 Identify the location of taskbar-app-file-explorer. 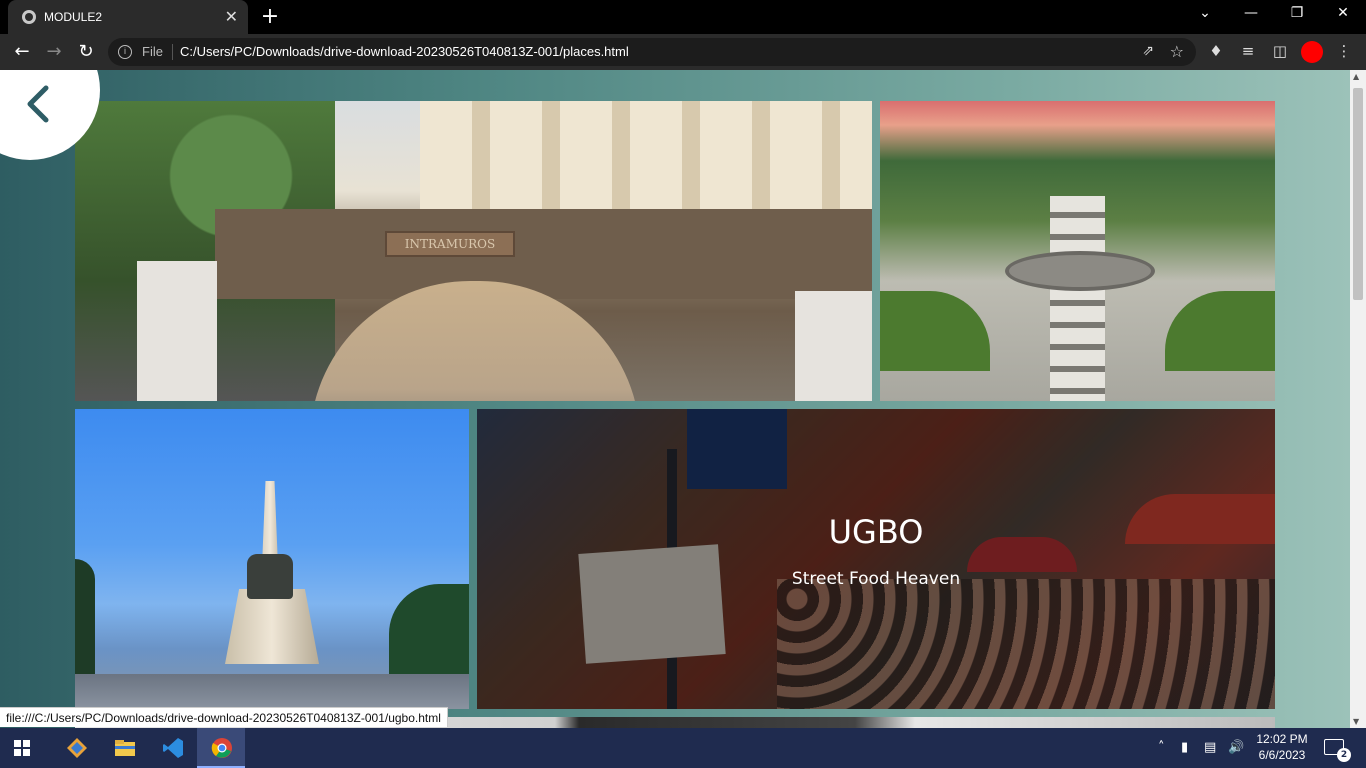
(124, 748).